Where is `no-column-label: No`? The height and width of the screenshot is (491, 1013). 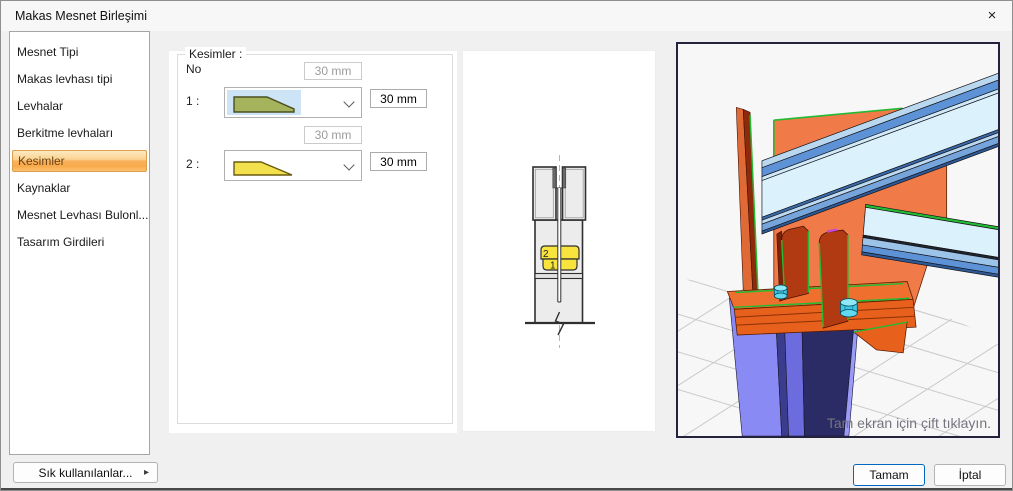 no-column-label: No is located at coordinates (194, 69).